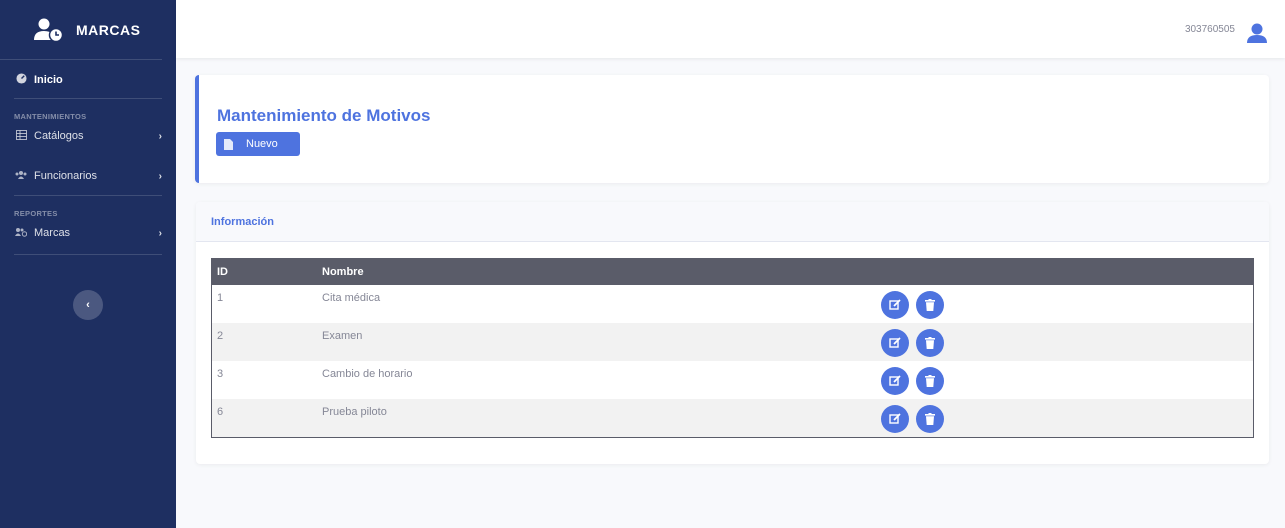 The image size is (1285, 528). What do you see at coordinates (36, 213) in the screenshot?
I see `heading-reportes: REPORTES` at bounding box center [36, 213].